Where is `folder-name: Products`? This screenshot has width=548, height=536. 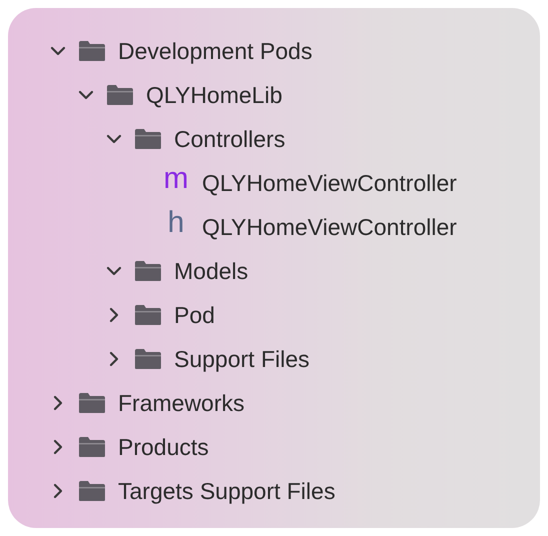
folder-name: Products is located at coordinates (163, 447).